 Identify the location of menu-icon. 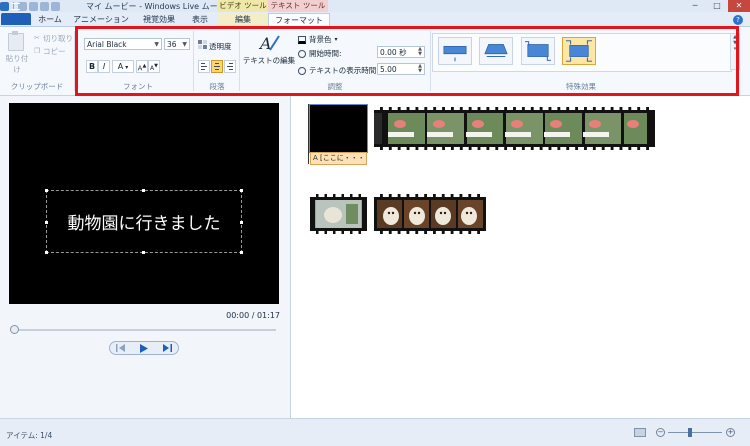
(16, 6).